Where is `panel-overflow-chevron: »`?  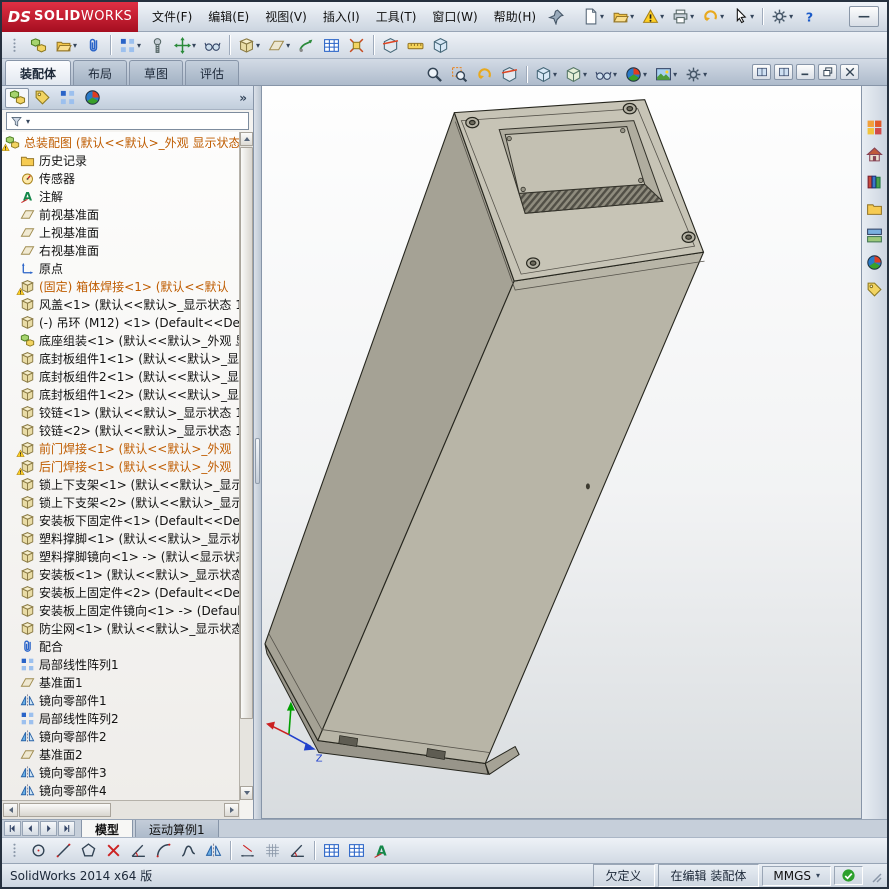
panel-overflow-chevron: » is located at coordinates (243, 98).